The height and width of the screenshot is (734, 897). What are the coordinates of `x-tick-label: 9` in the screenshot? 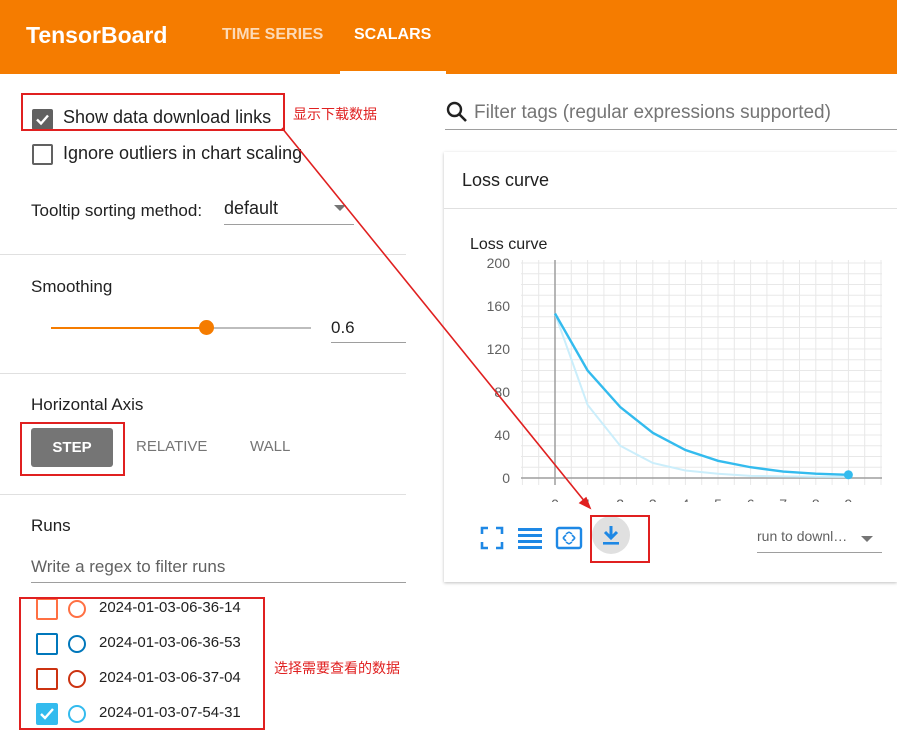 It's located at (849, 499).